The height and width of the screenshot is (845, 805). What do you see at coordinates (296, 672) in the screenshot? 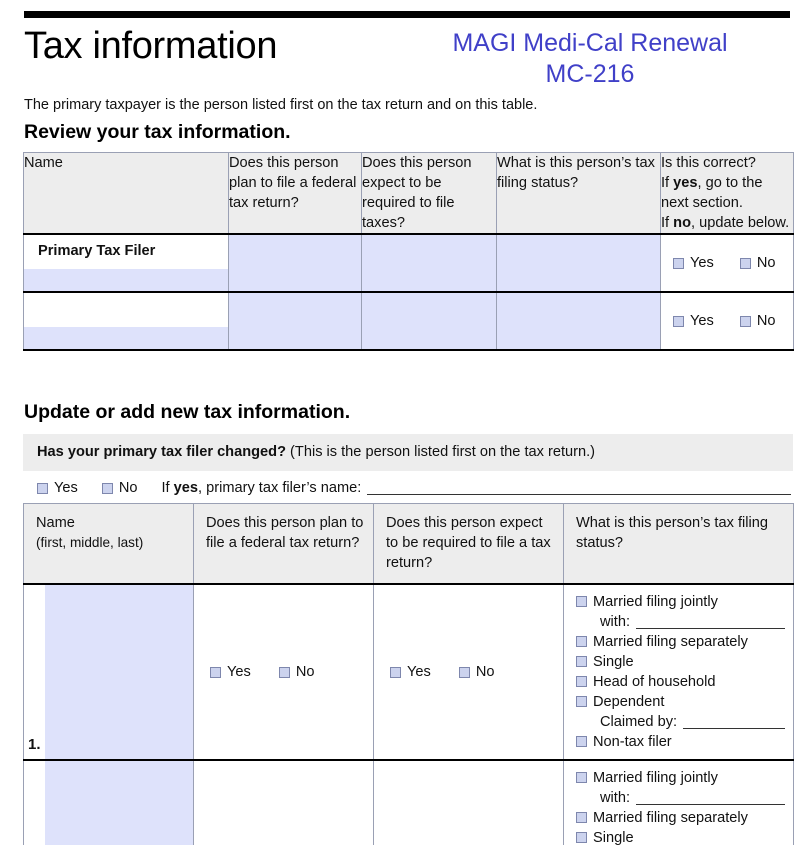
I see `checkbox-plan-no: No` at bounding box center [296, 672].